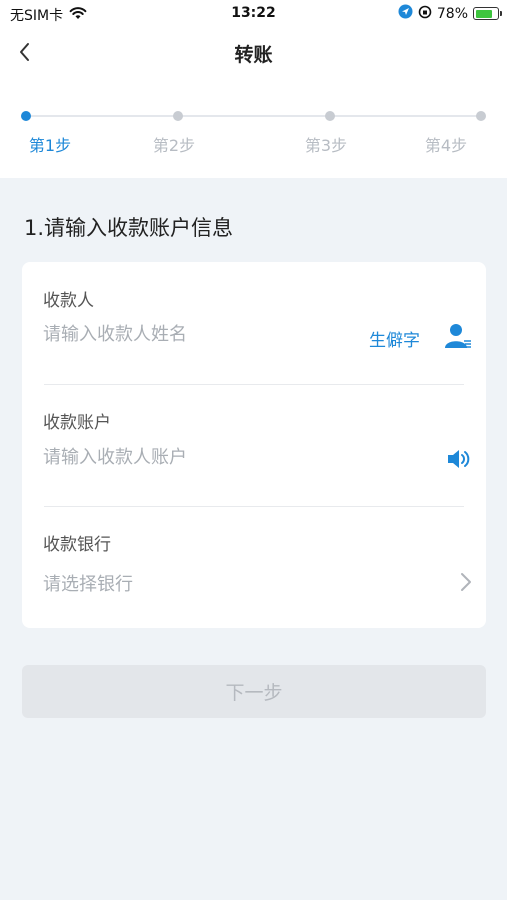 The image size is (507, 900). I want to click on voice-input-button, so click(459, 461).